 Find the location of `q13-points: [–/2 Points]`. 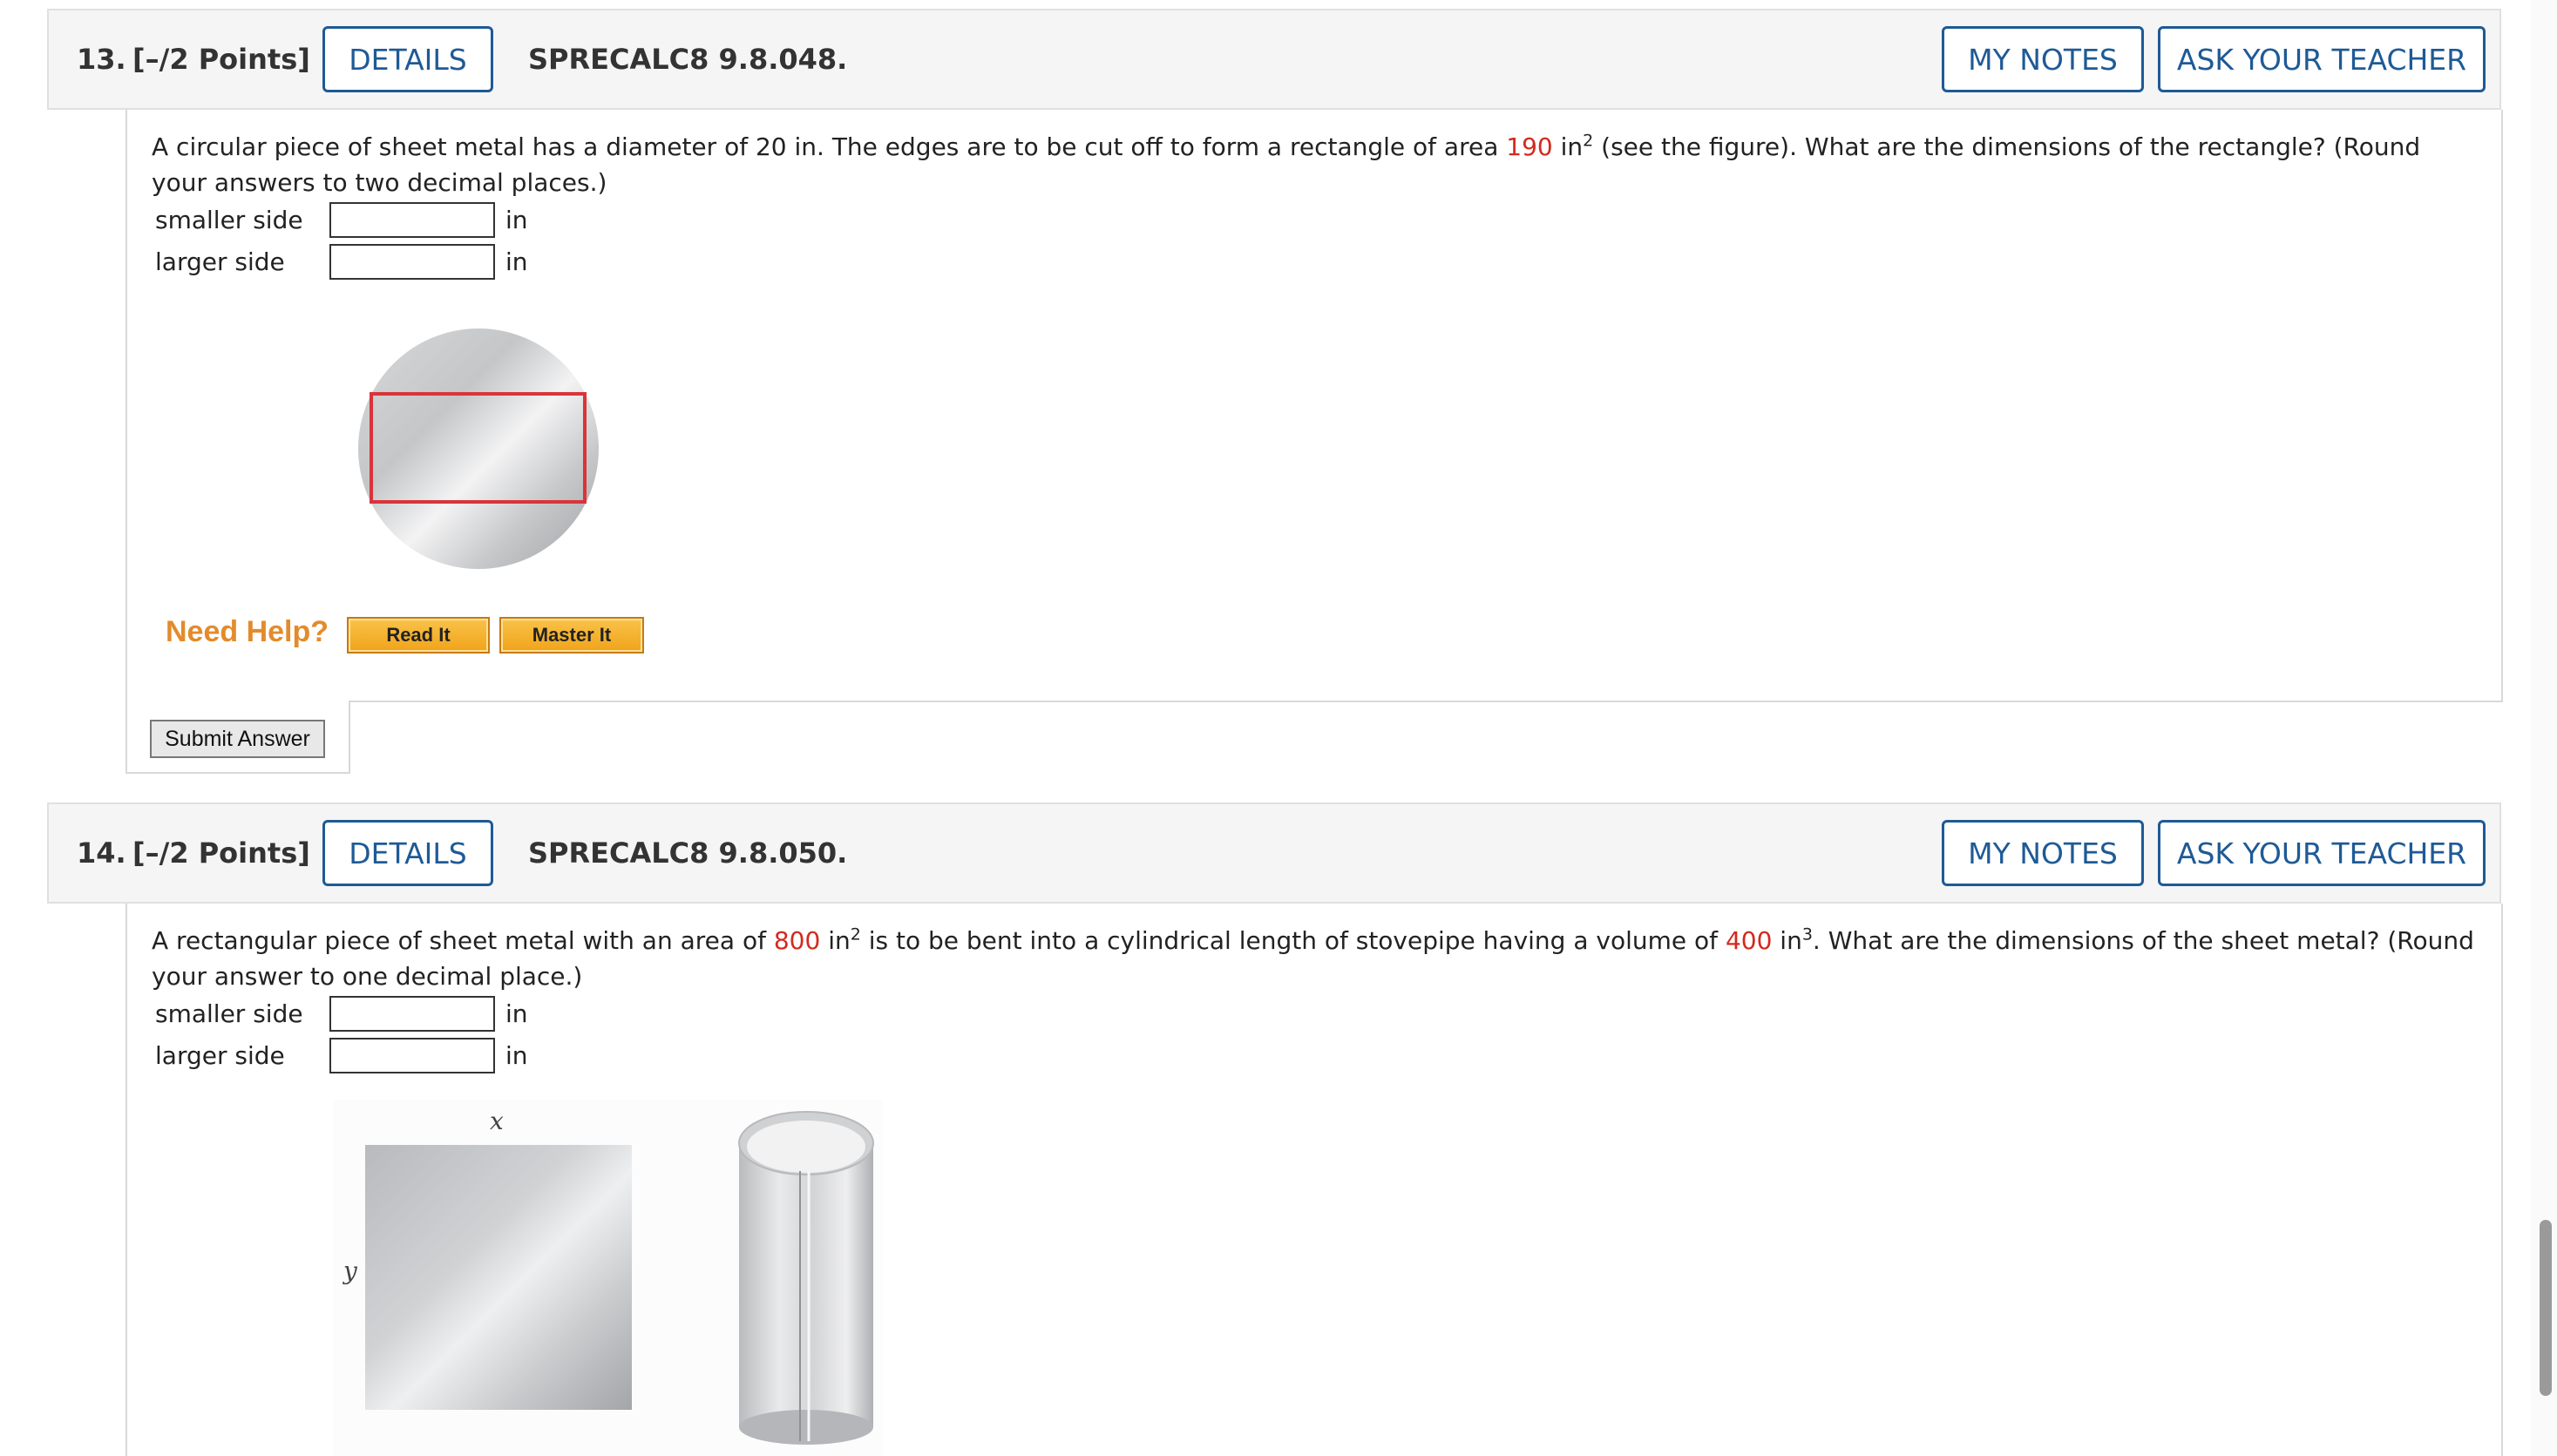

q13-points: [–/2 Points] is located at coordinates (221, 59).